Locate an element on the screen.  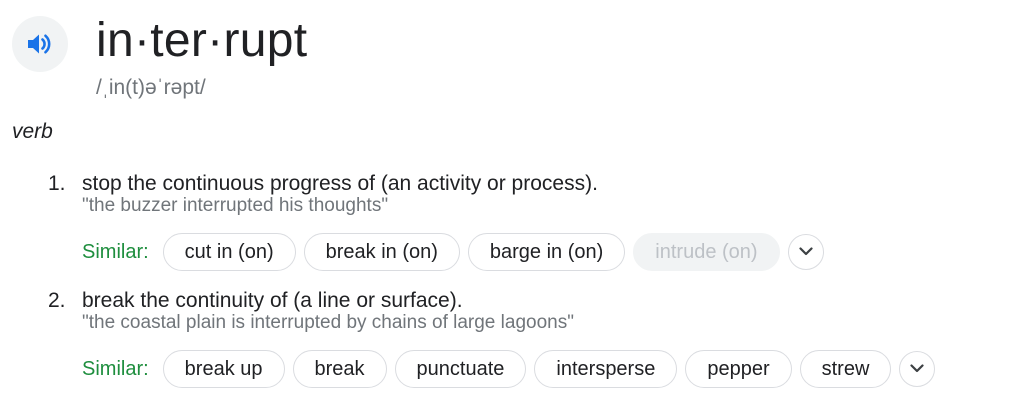
similar-chip: pepper is located at coordinates (738, 369).